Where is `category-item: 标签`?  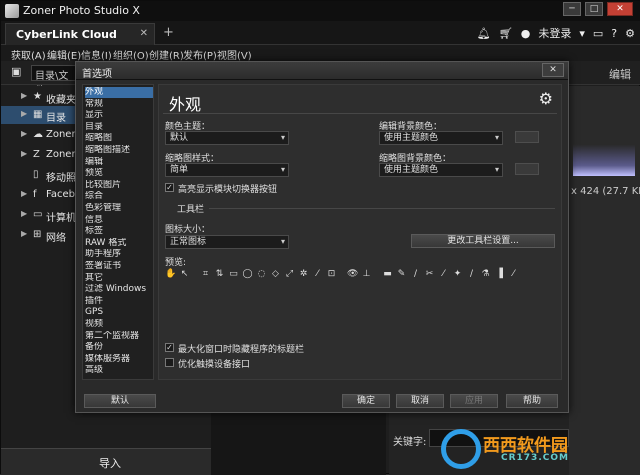 category-item: 标签 is located at coordinates (119, 231).